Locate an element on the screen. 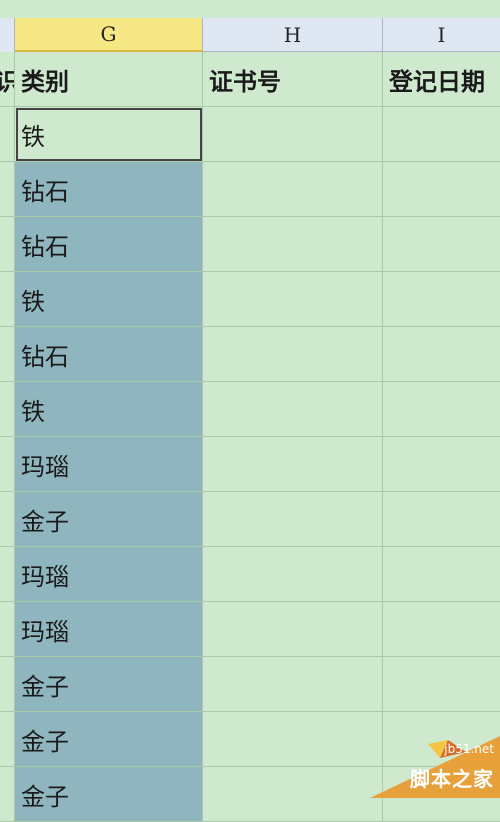  formula-bar-strip is located at coordinates (250, 9).